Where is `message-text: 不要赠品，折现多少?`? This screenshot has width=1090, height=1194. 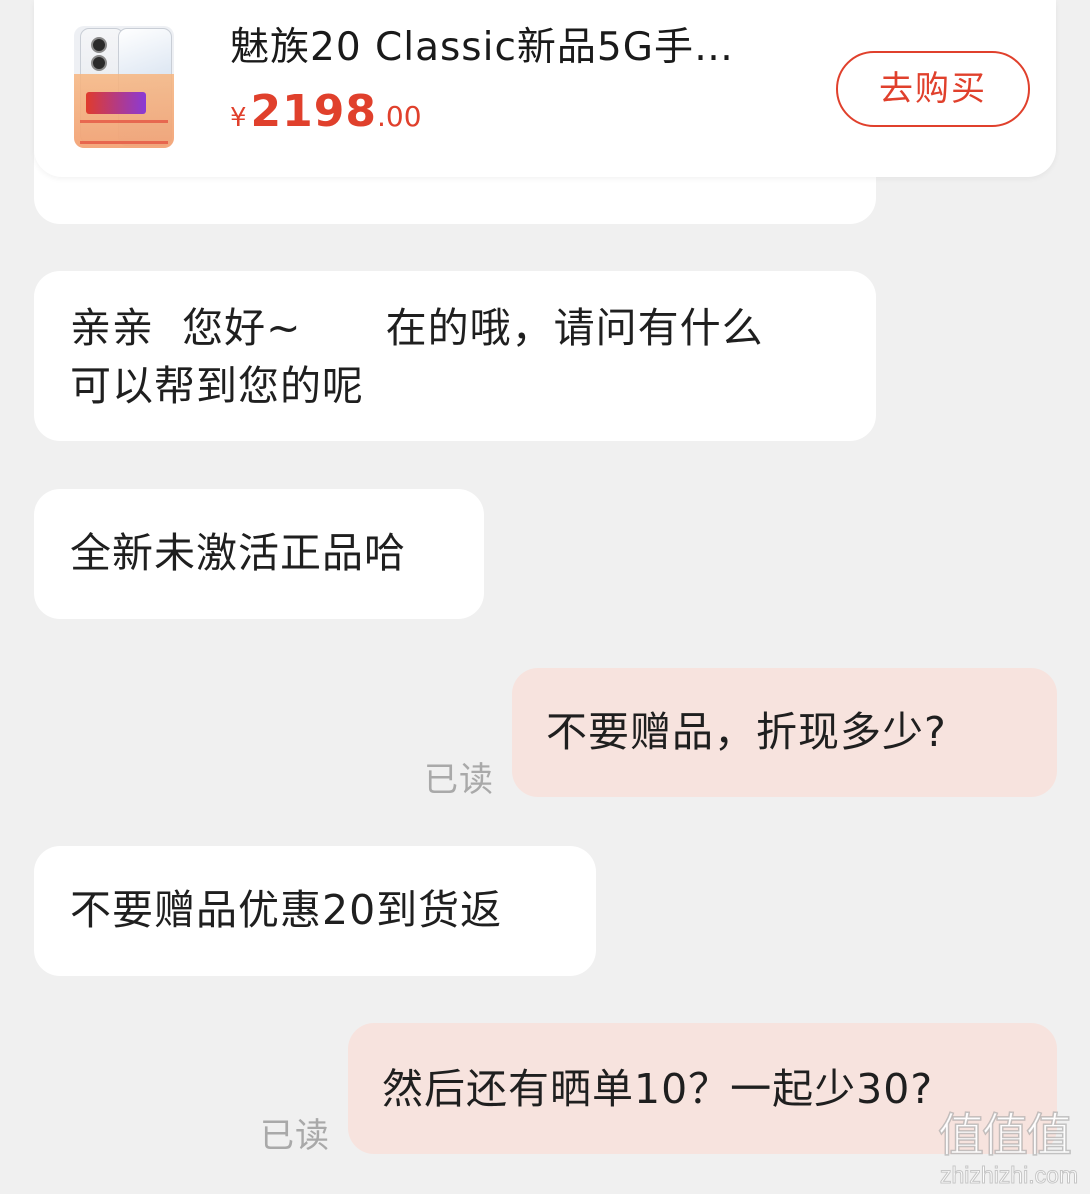 message-text: 不要赠品，折现多少? is located at coordinates (746, 732).